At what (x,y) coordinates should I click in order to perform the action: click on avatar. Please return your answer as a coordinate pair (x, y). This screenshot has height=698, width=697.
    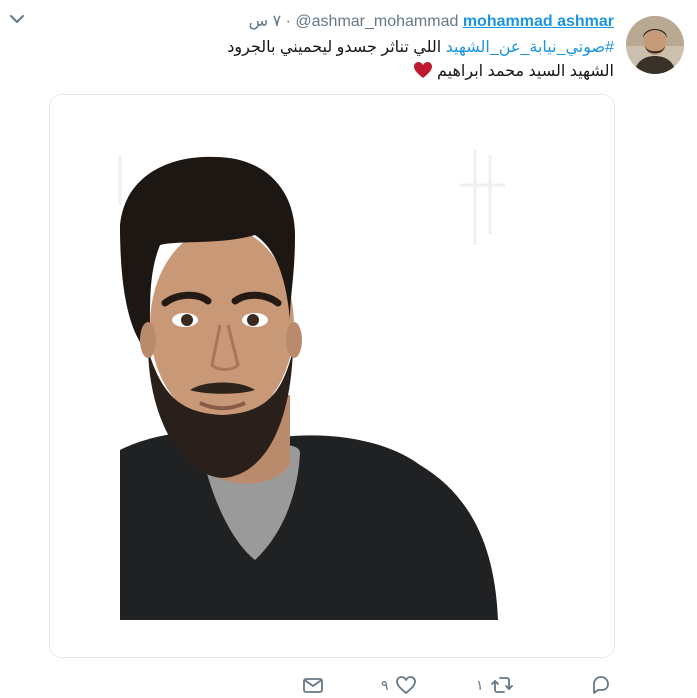
    Looking at the image, I should click on (655, 45).